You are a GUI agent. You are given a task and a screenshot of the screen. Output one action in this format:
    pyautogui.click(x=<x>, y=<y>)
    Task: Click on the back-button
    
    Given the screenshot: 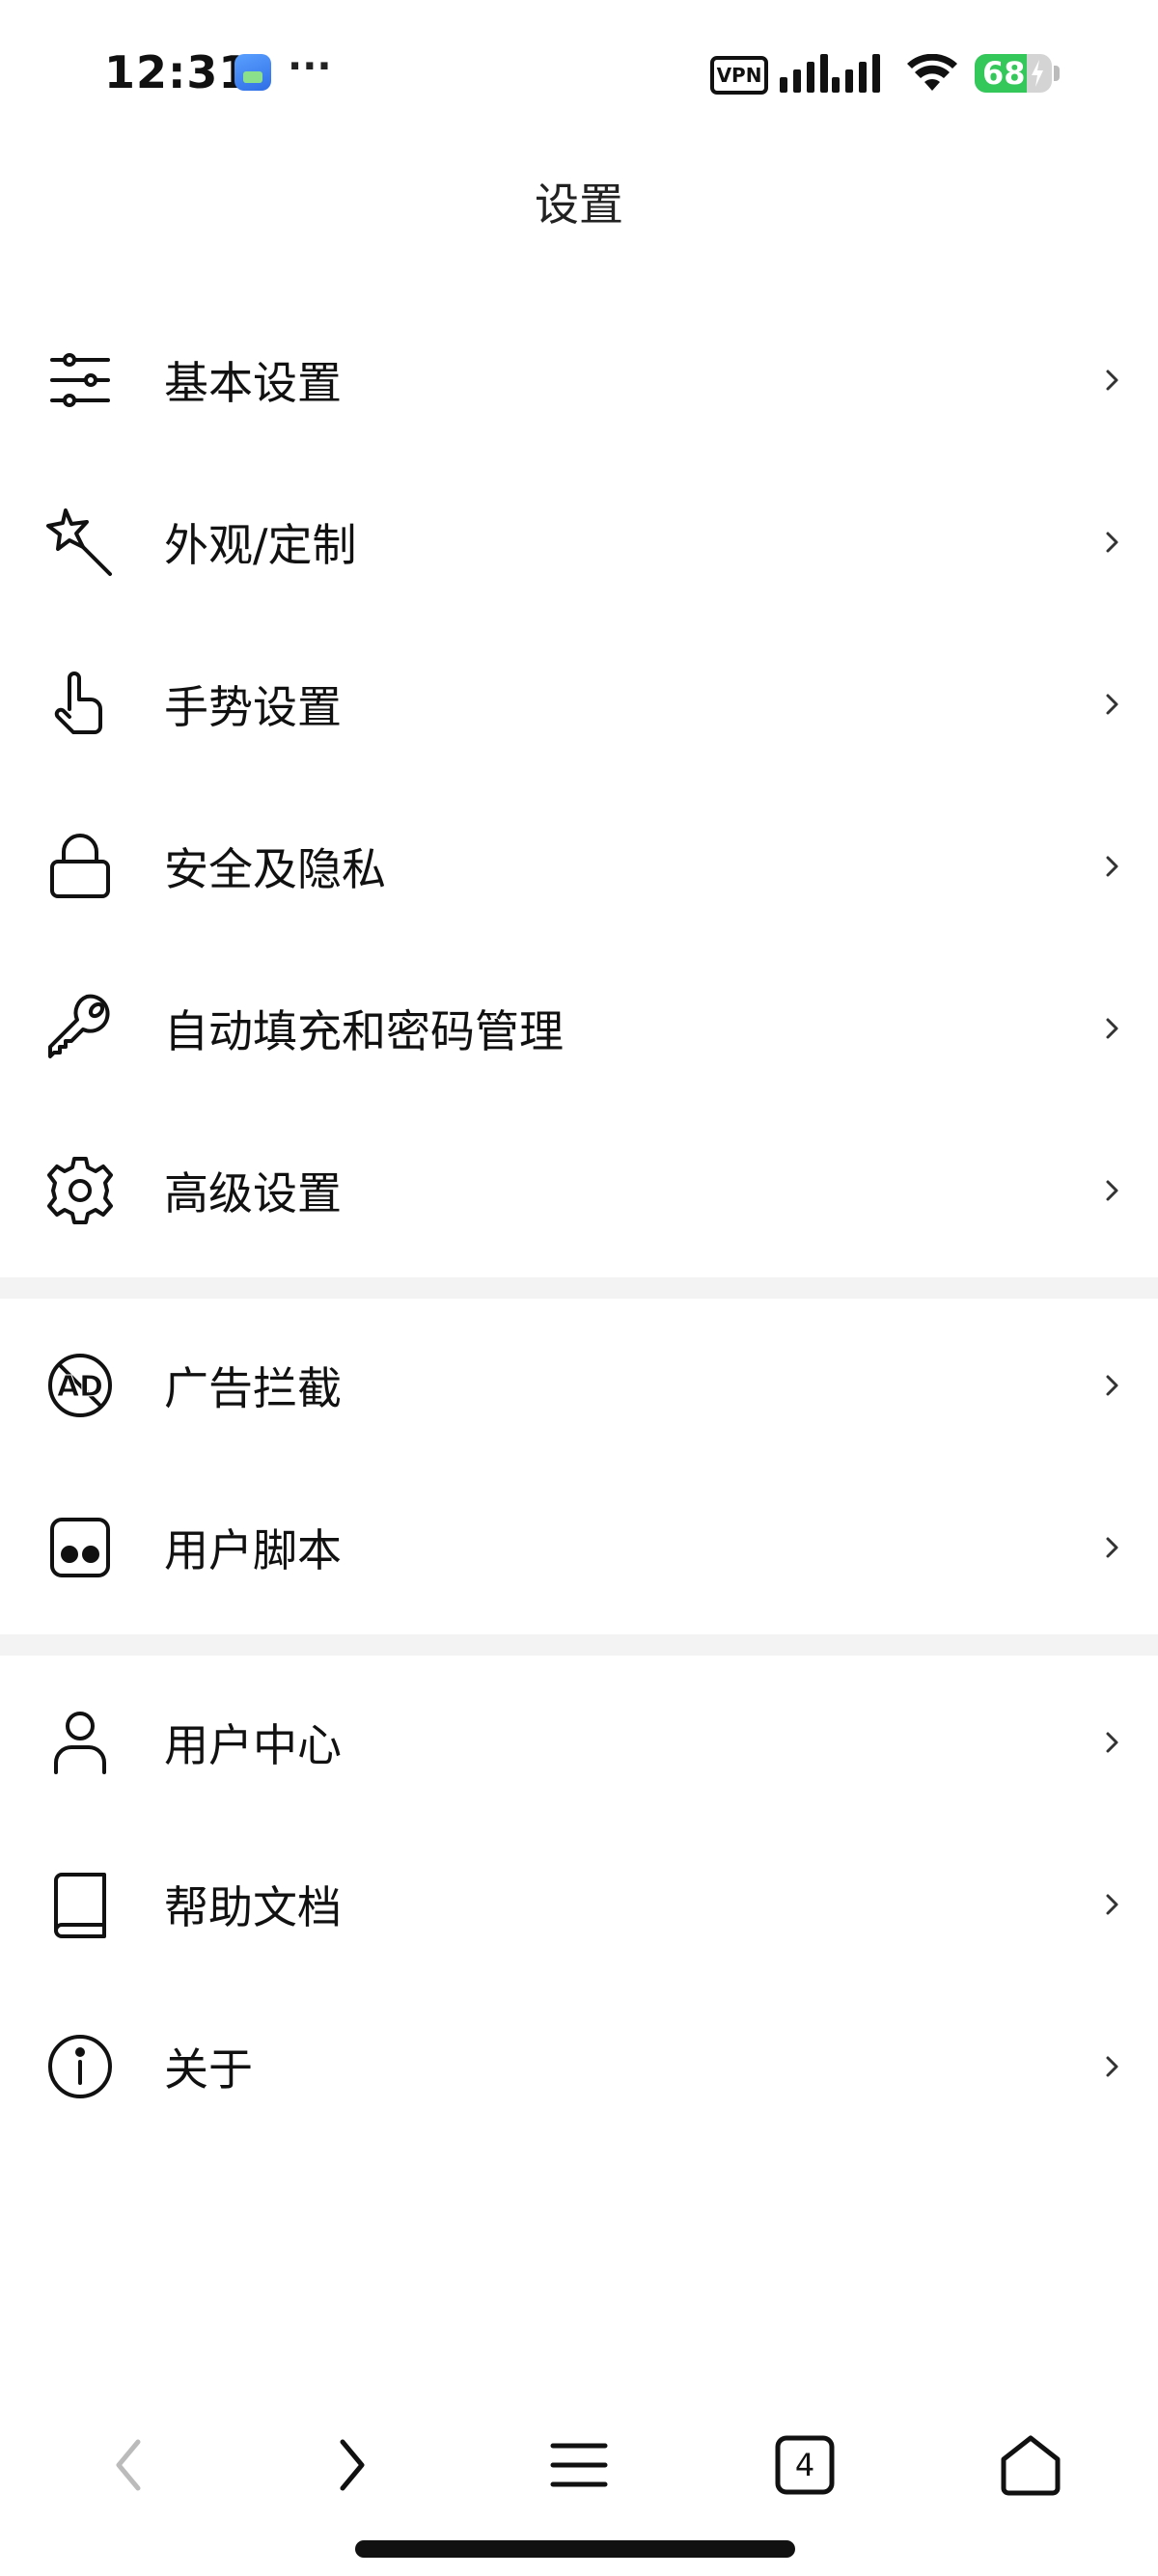 What is the action you would take?
    pyautogui.click(x=128, y=2465)
    